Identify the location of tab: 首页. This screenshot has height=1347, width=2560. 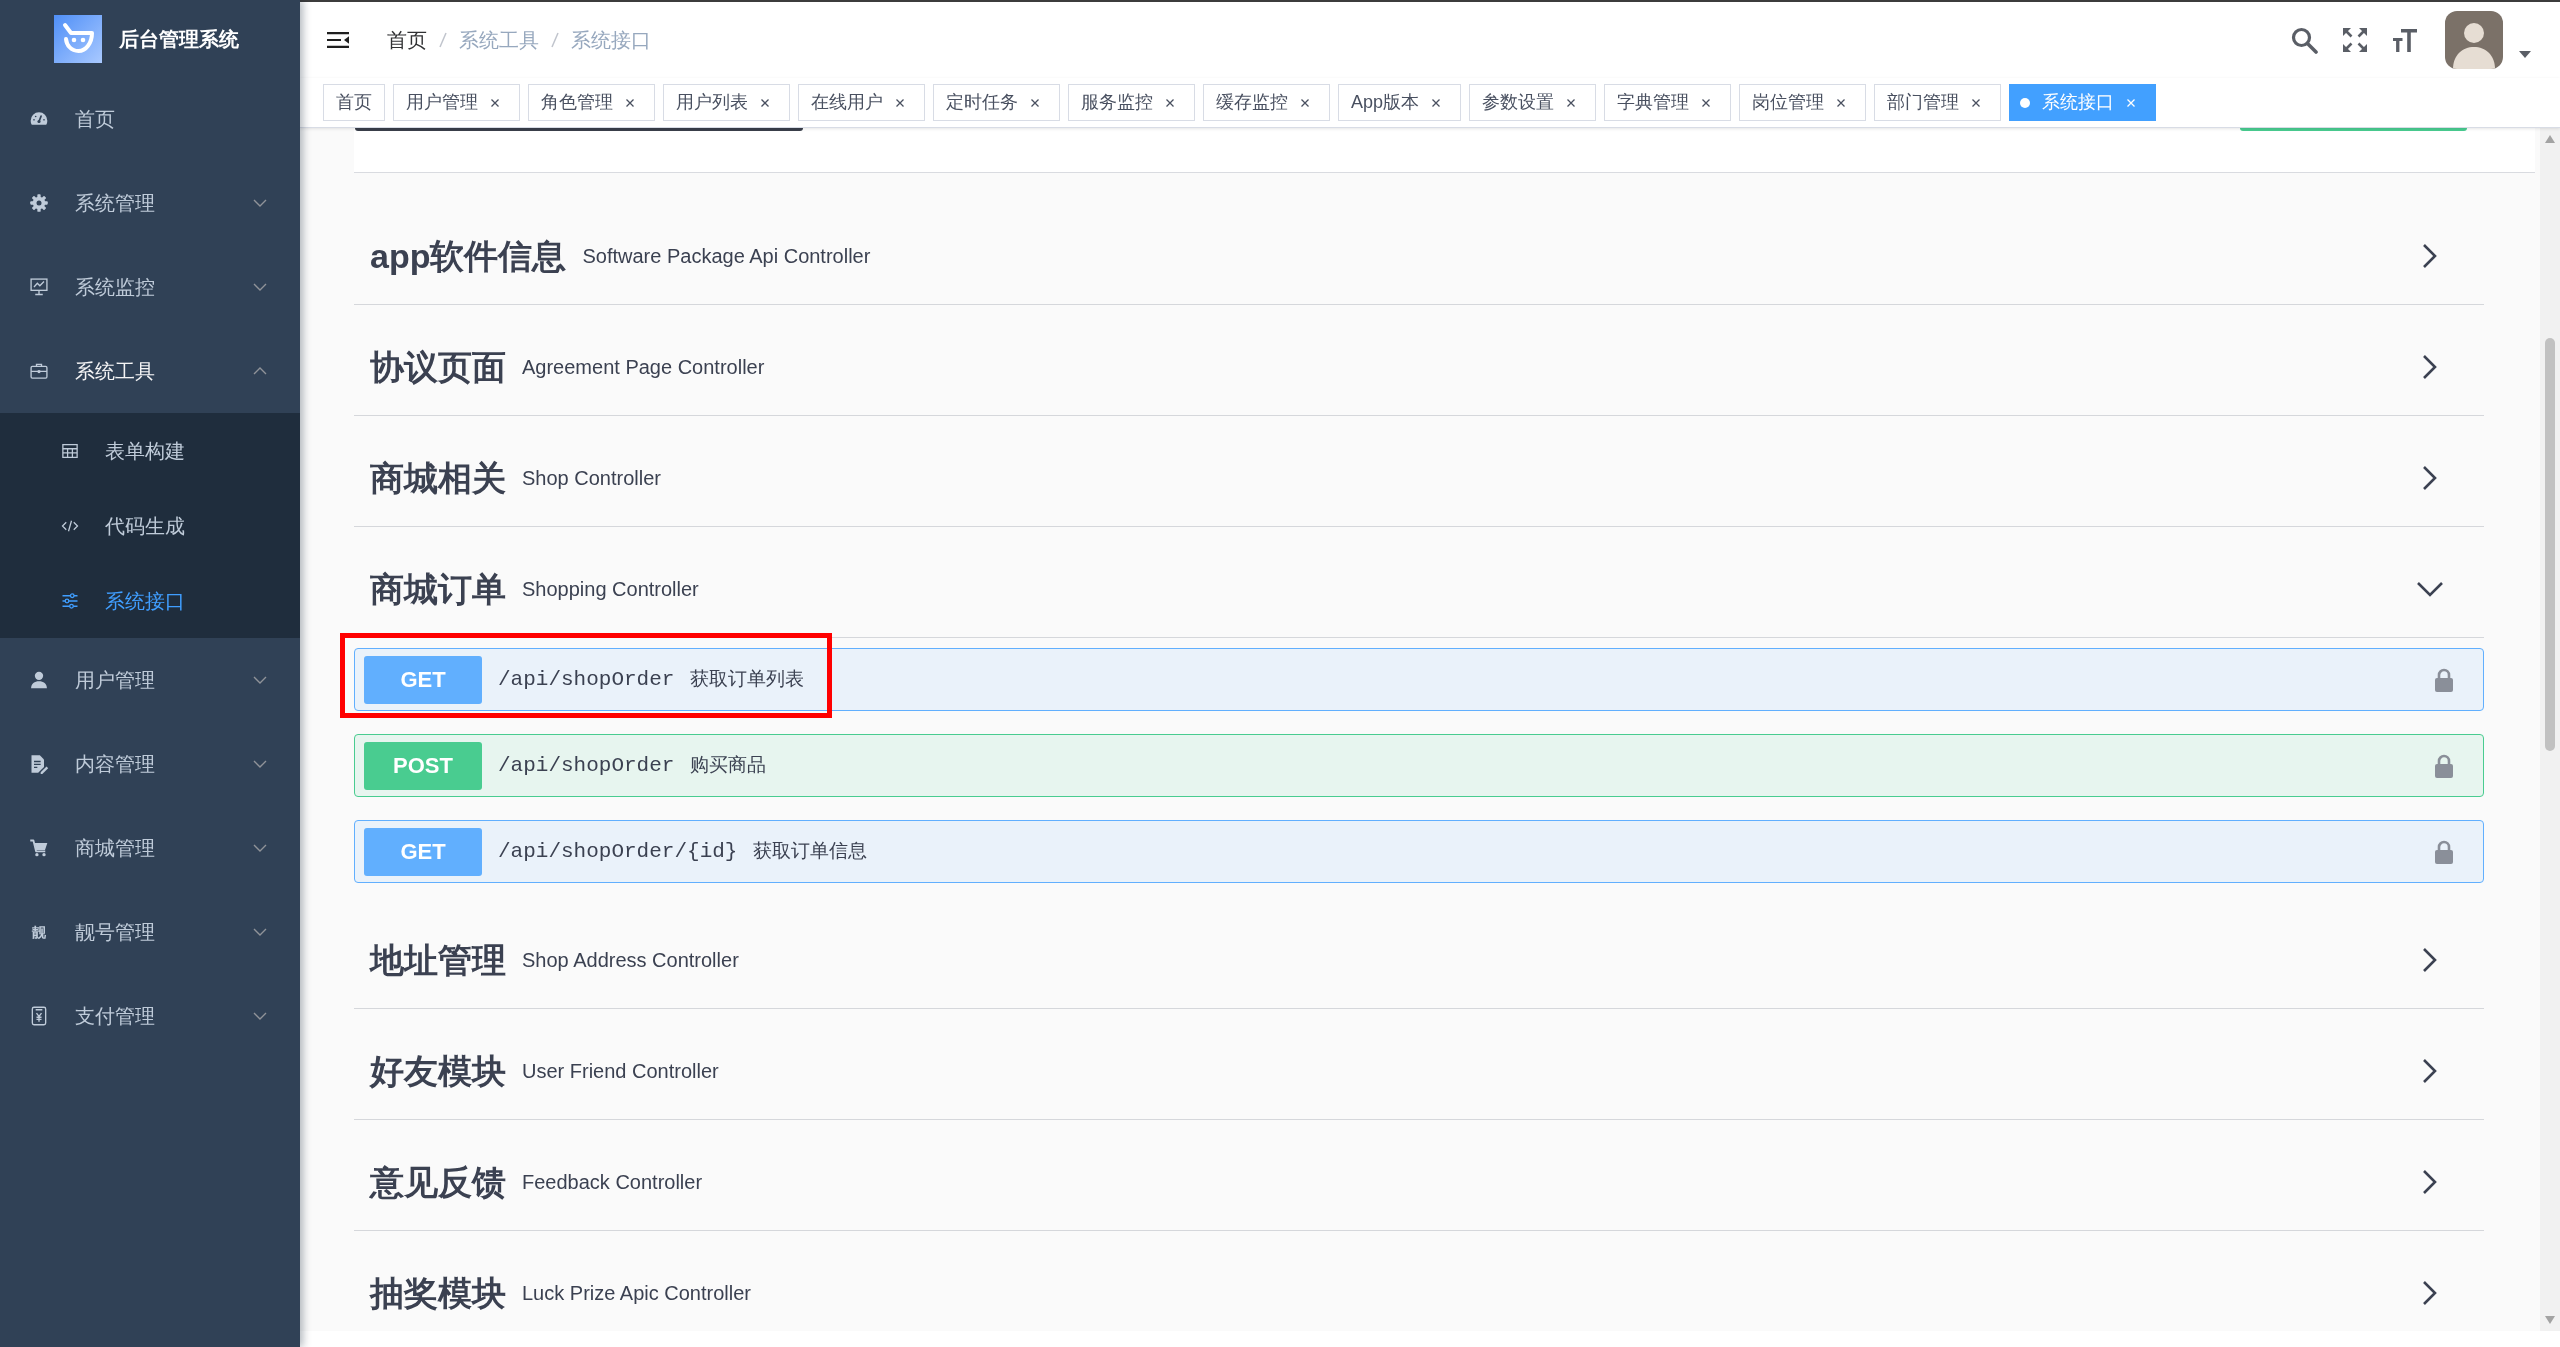
(354, 102).